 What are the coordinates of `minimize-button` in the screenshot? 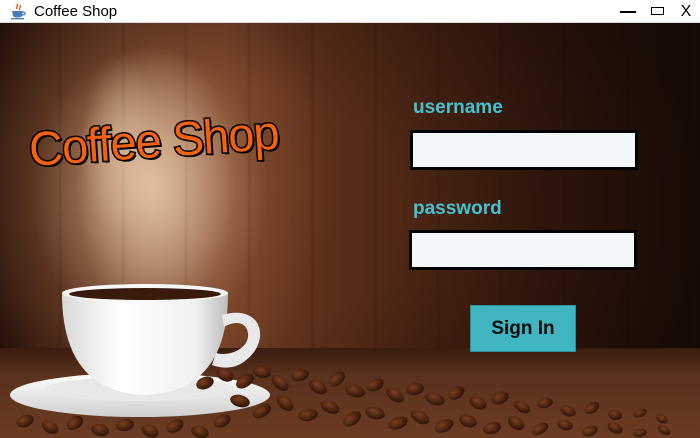 It's located at (628, 11).